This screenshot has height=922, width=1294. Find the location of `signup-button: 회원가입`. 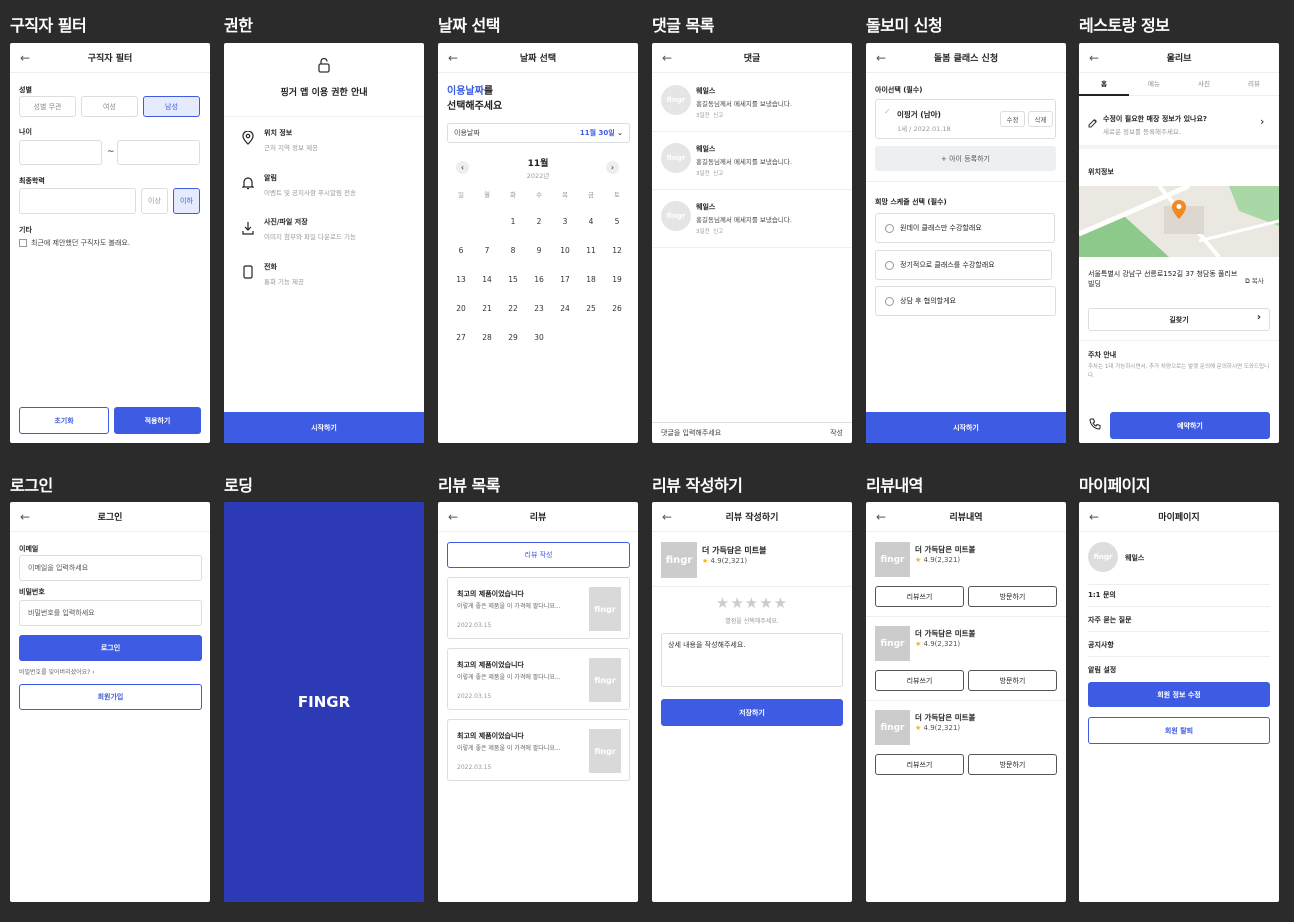

signup-button: 회원가입 is located at coordinates (110, 697).